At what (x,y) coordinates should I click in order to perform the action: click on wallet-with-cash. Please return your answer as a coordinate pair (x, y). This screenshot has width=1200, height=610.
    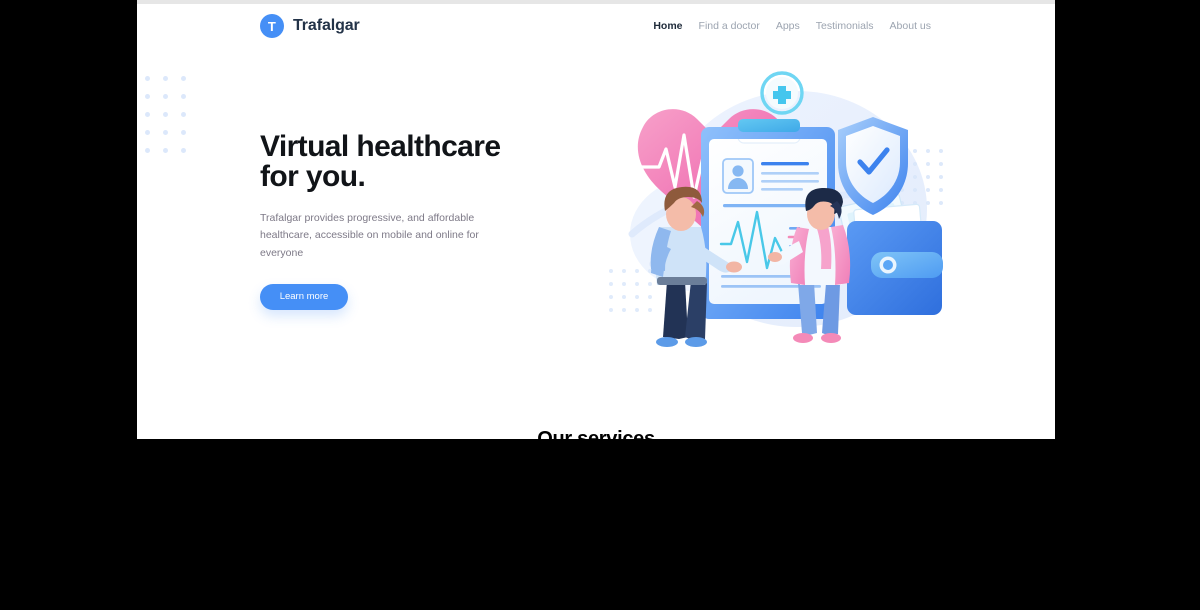
    Looking at the image, I should click on (890, 254).